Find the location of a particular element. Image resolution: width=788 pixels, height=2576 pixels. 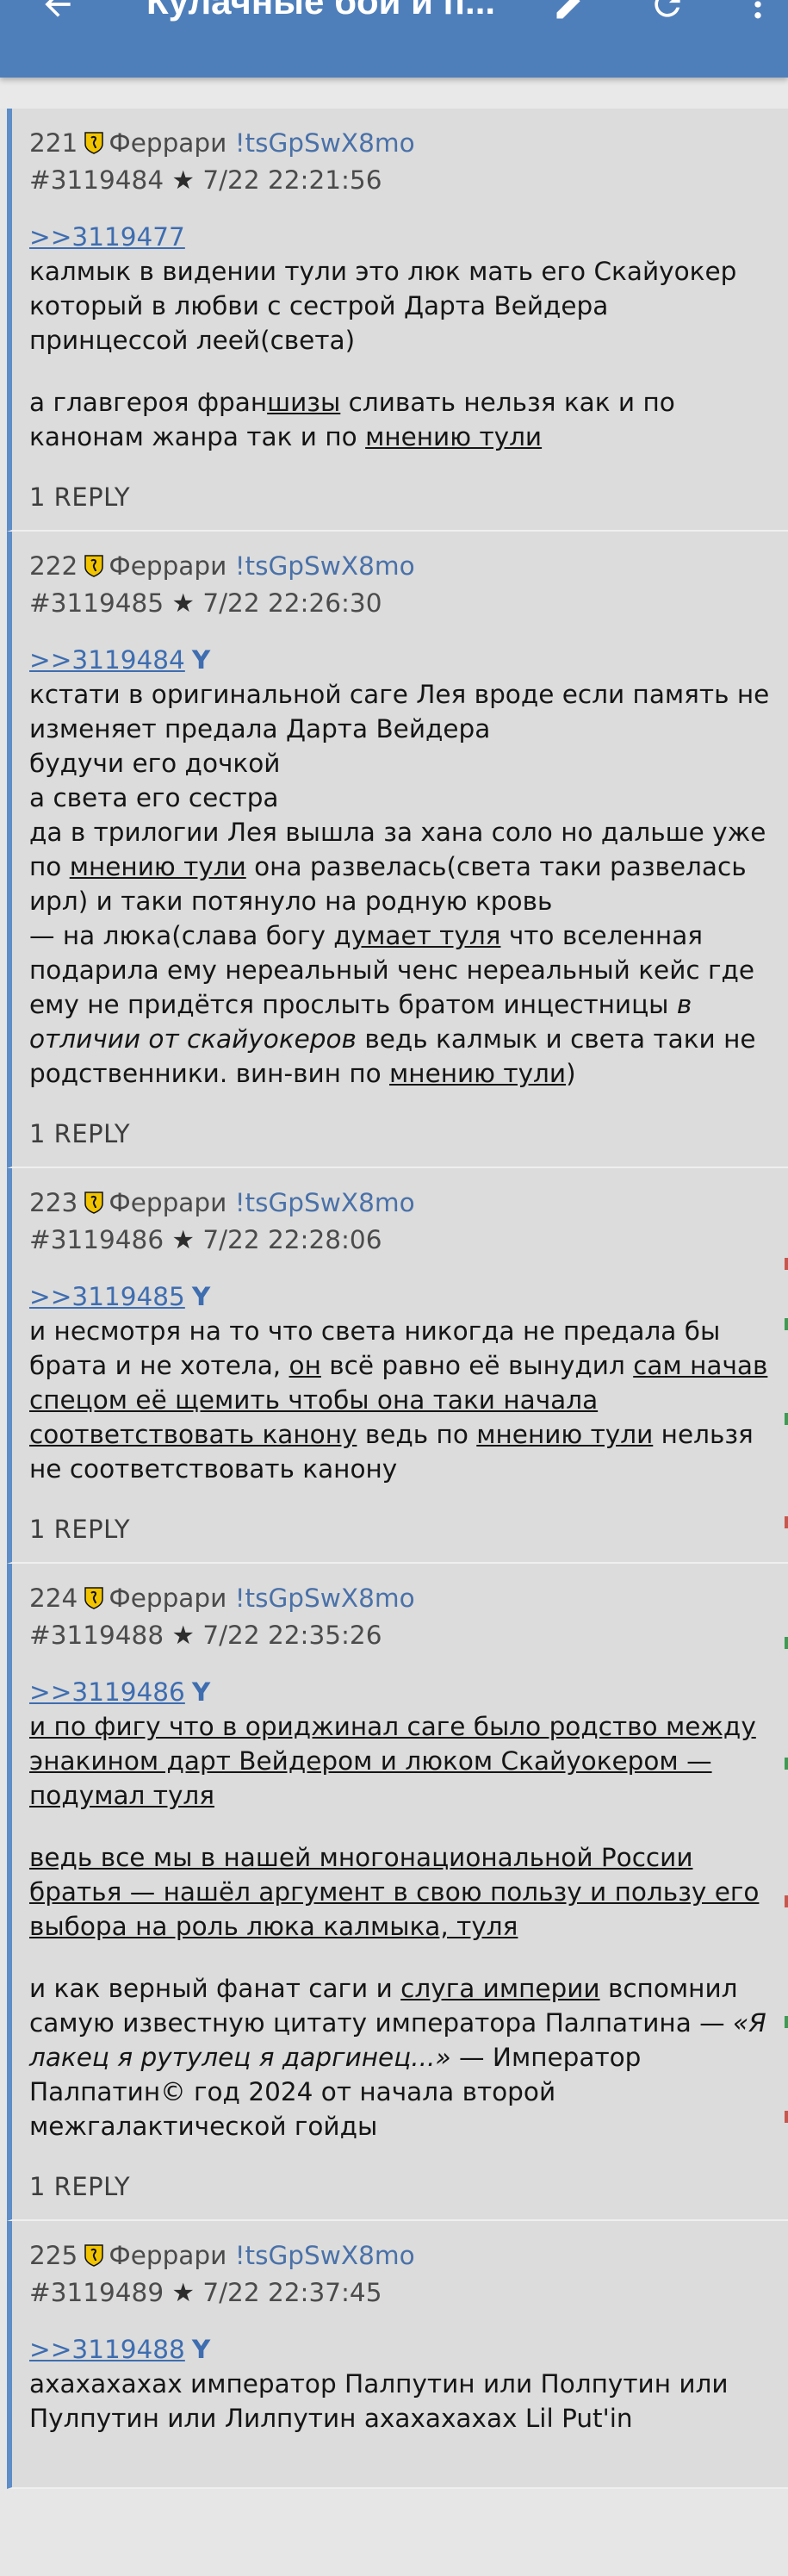

post-meta: #3119484 ★ 7/22 22:21:56 is located at coordinates (401, 180).